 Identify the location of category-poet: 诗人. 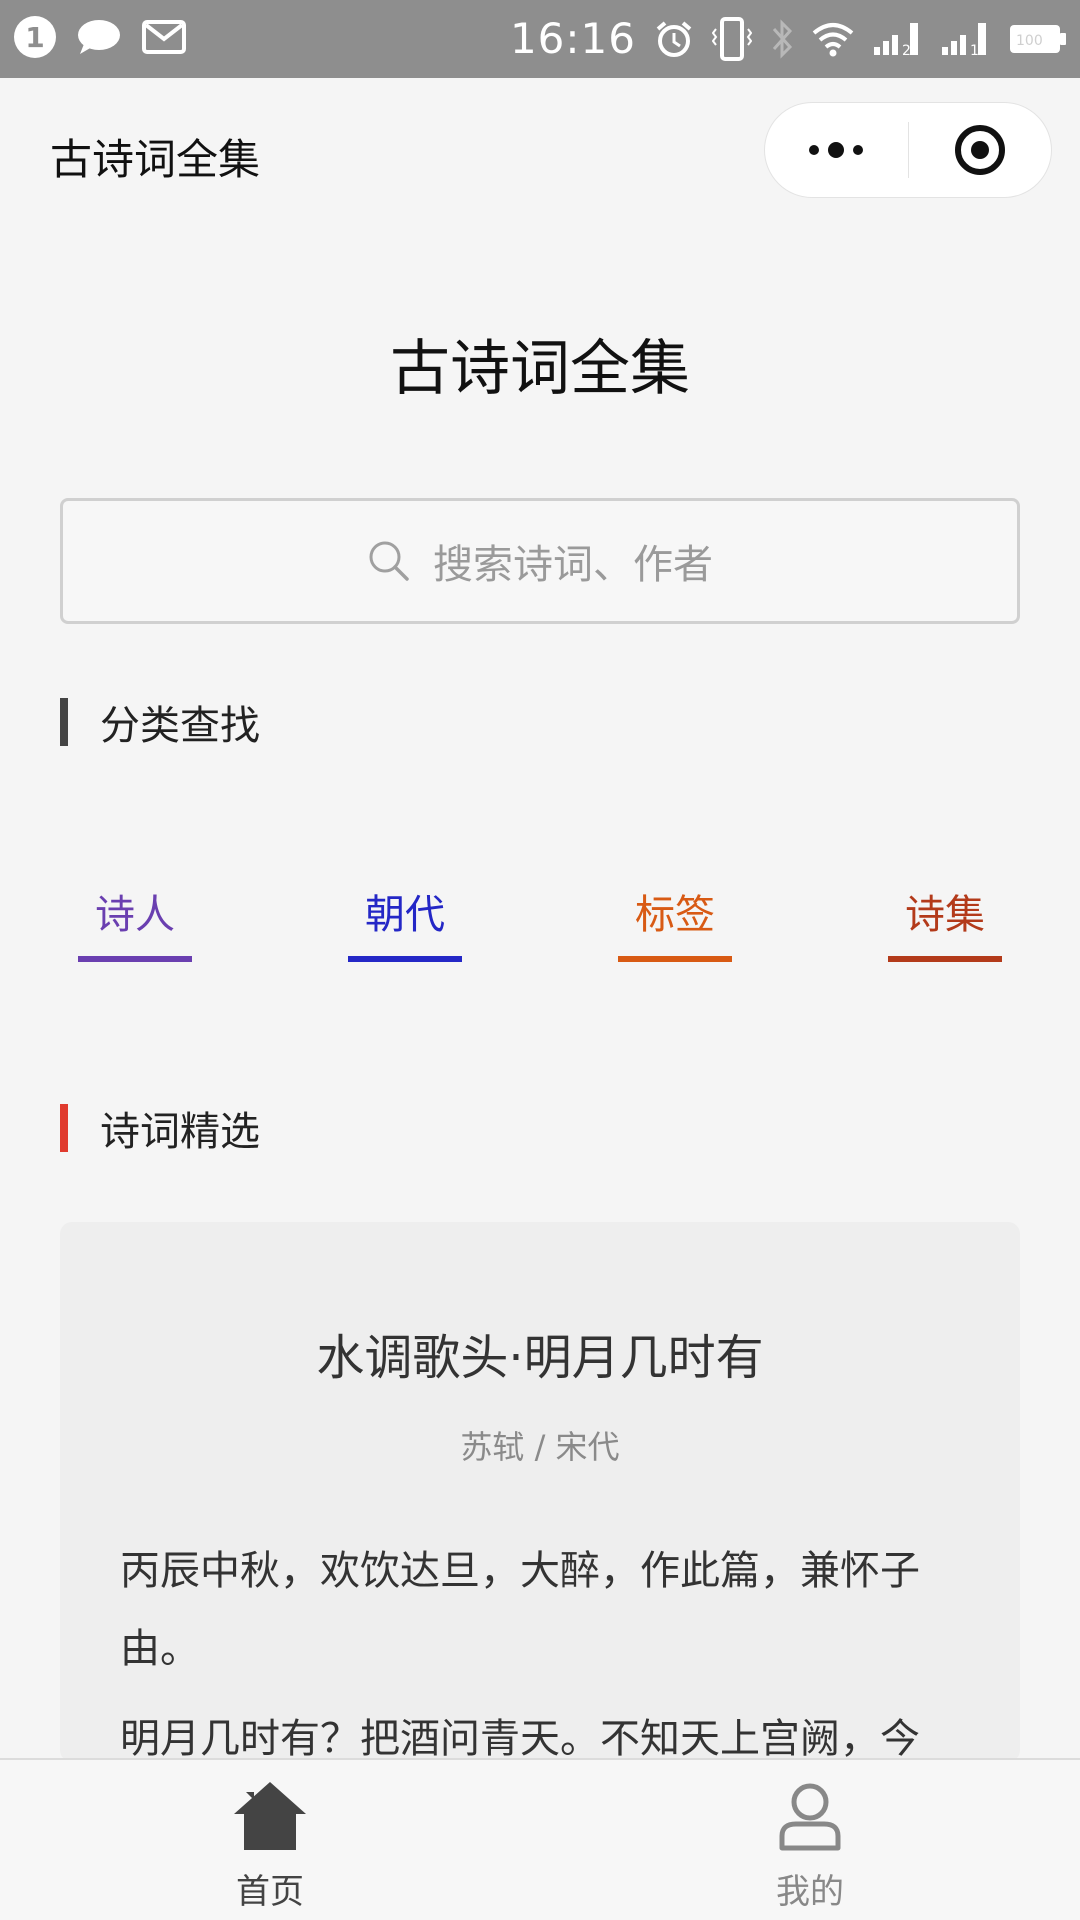
(135, 925).